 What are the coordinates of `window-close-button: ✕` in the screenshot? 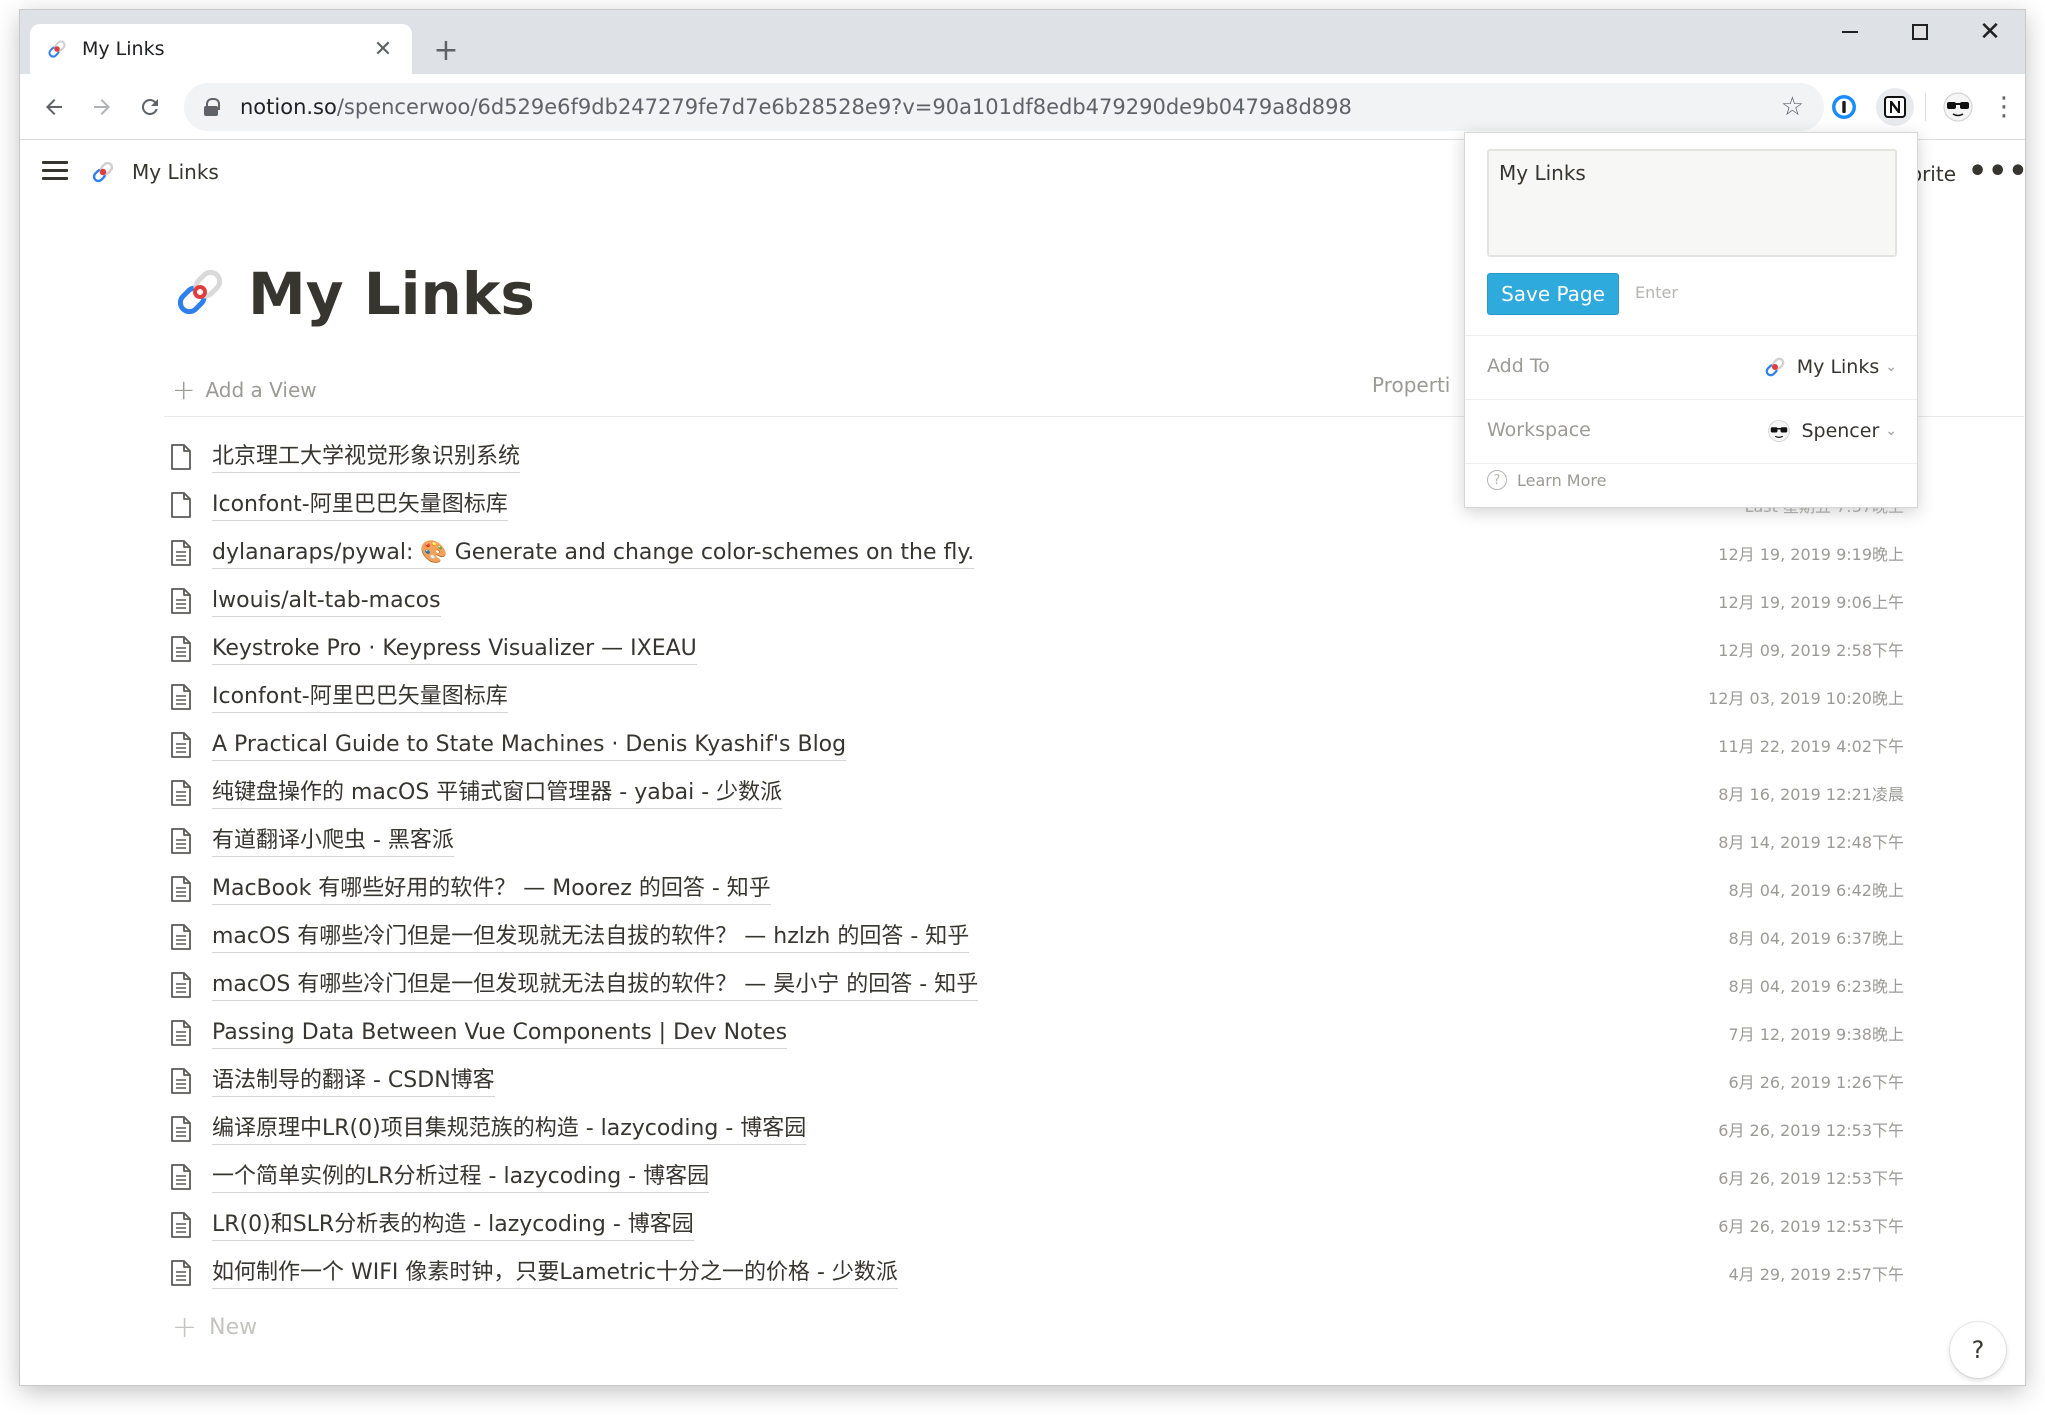 It's located at (1990, 32).